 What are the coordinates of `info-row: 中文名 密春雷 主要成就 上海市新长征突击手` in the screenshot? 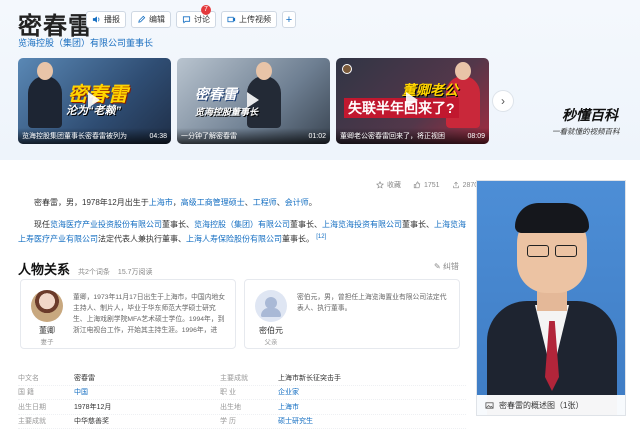 It's located at (242, 378).